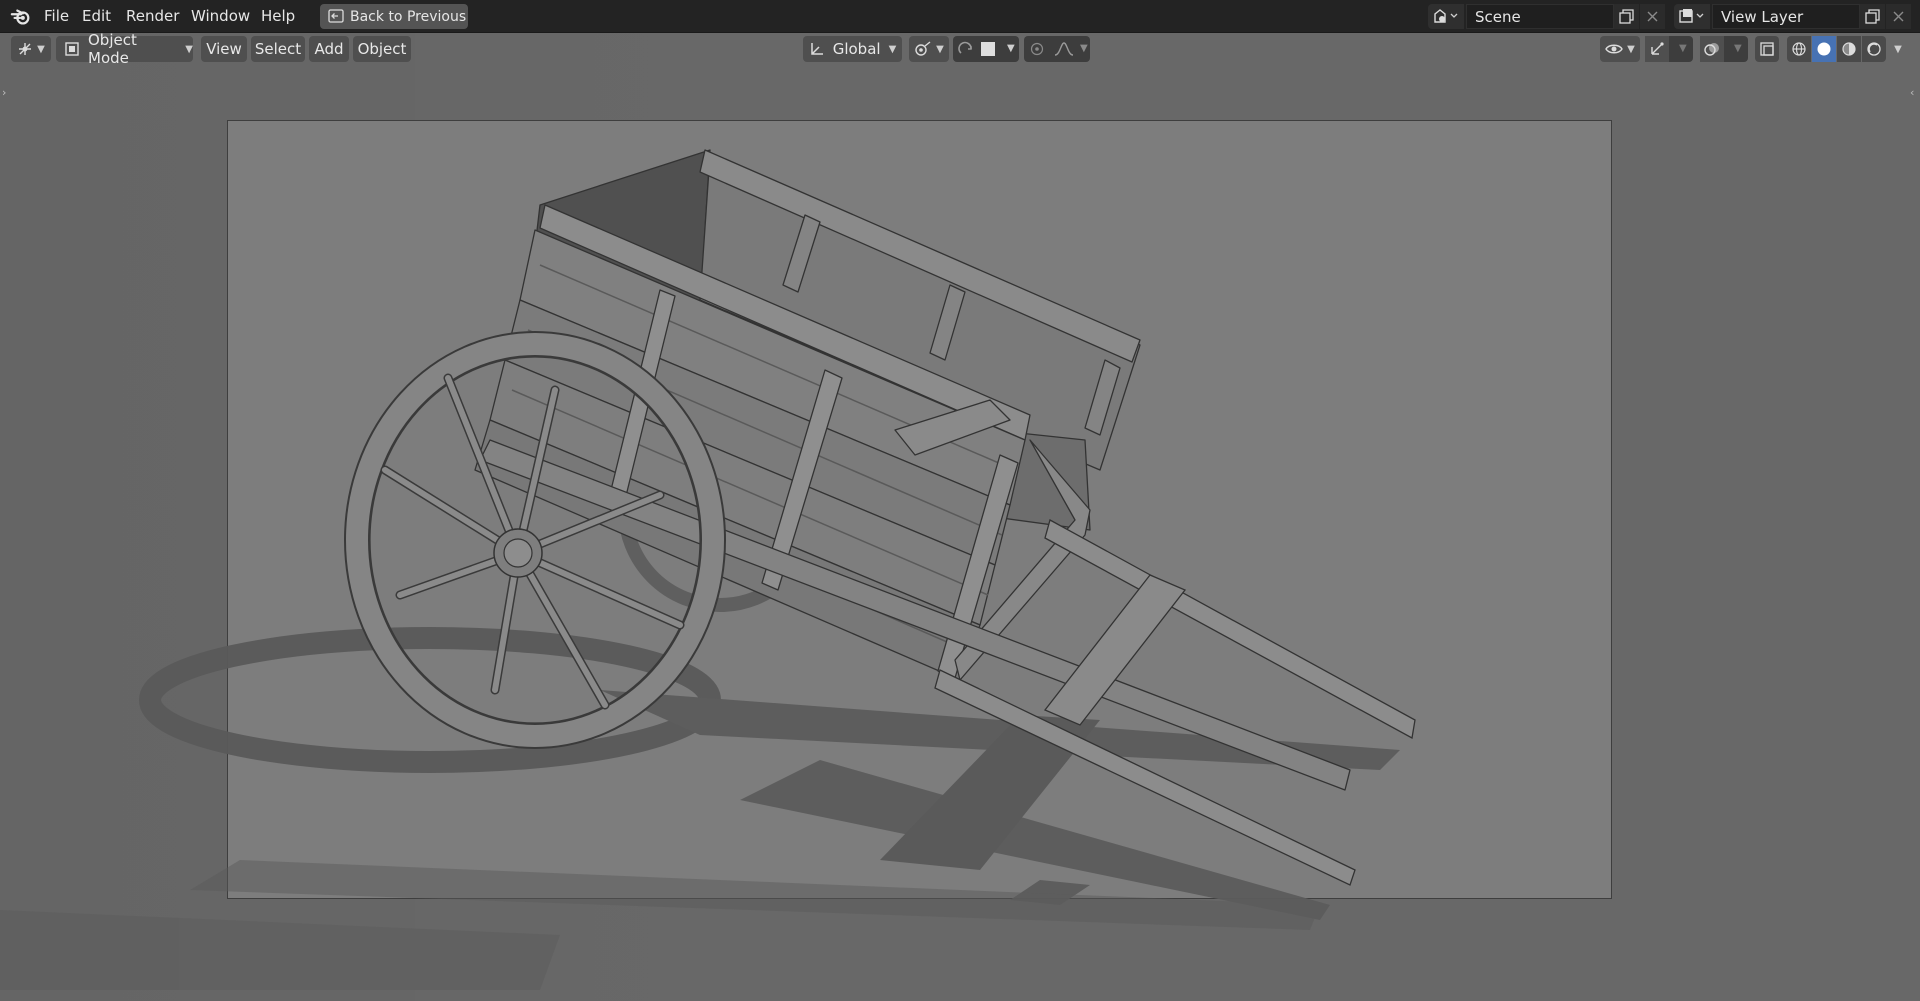  I want to click on snap-toggle, so click(966, 49).